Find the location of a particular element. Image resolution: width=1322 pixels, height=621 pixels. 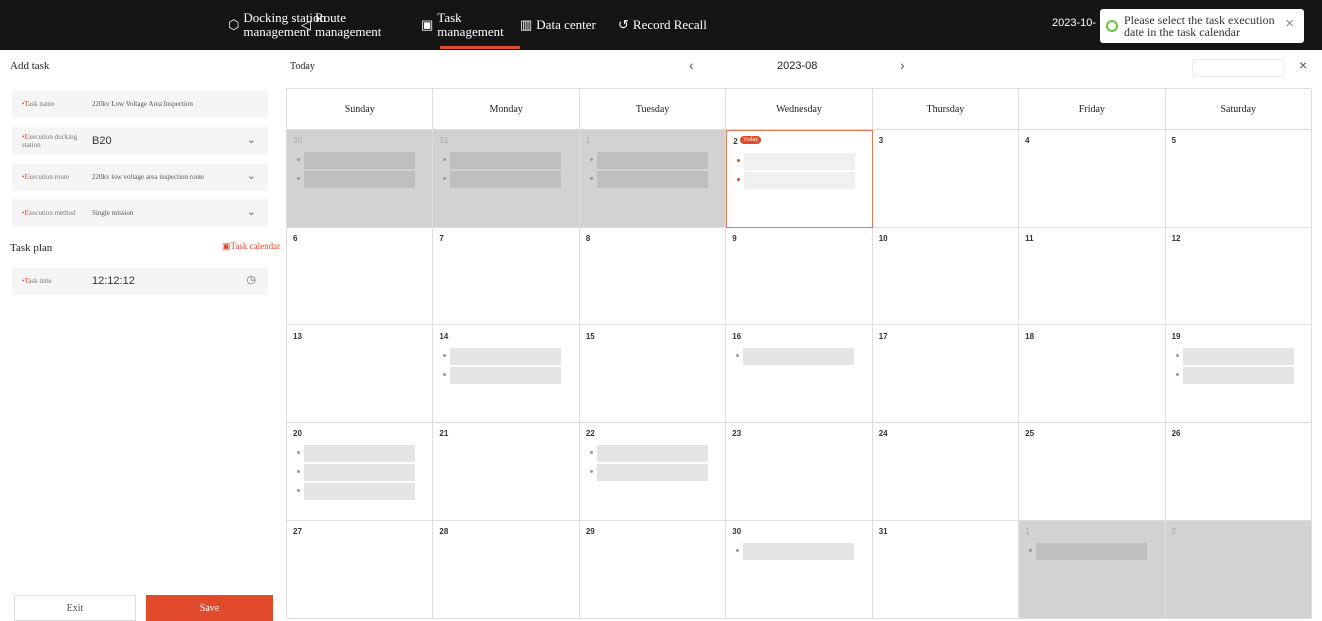

day-number: 15 is located at coordinates (590, 336).